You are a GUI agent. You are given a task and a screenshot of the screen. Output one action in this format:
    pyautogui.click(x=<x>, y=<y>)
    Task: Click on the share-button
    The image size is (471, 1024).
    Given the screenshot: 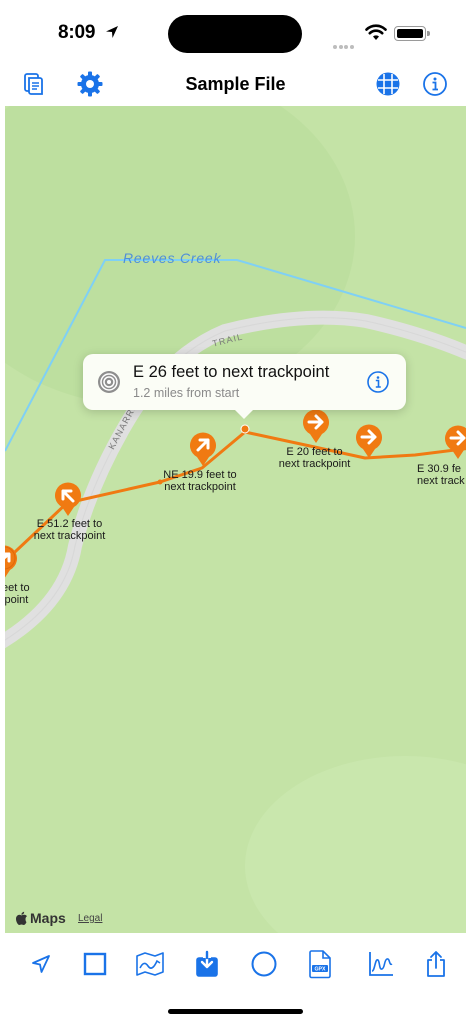 What is the action you would take?
    pyautogui.click(x=436, y=964)
    